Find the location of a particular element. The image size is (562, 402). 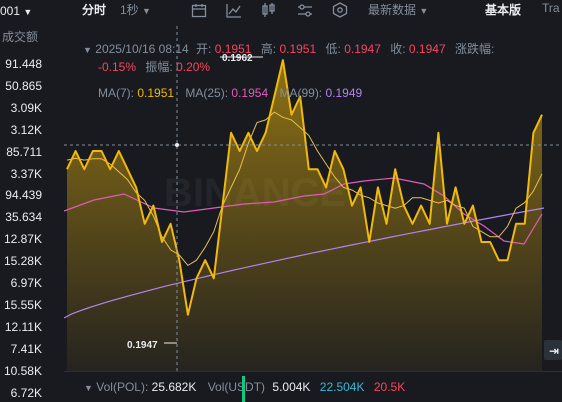

left-subheader: 成交额 is located at coordinates (20, 37).